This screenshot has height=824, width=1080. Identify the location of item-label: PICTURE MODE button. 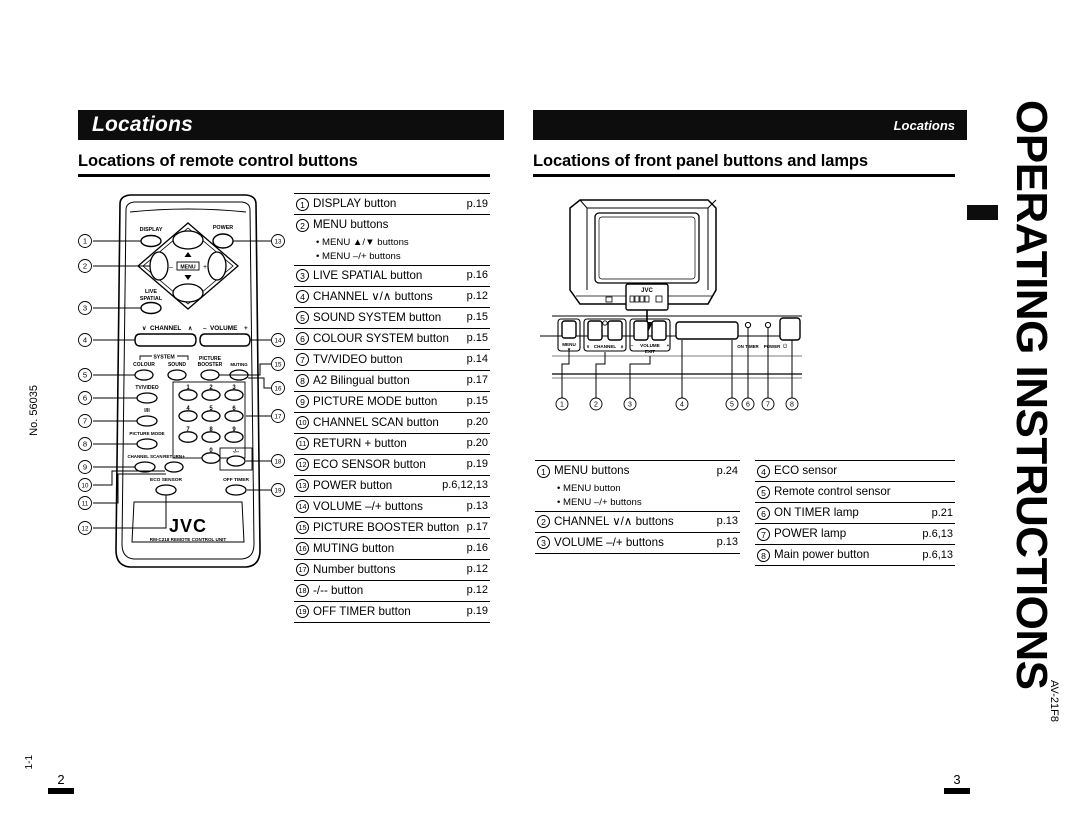
(375, 401).